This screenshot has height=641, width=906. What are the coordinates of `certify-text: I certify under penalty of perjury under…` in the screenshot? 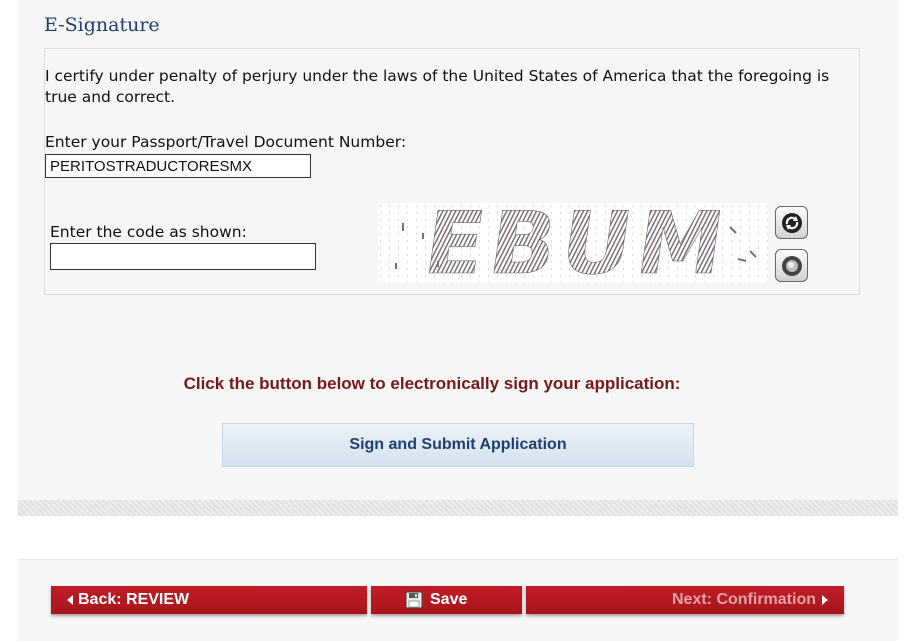 It's located at (437, 86).